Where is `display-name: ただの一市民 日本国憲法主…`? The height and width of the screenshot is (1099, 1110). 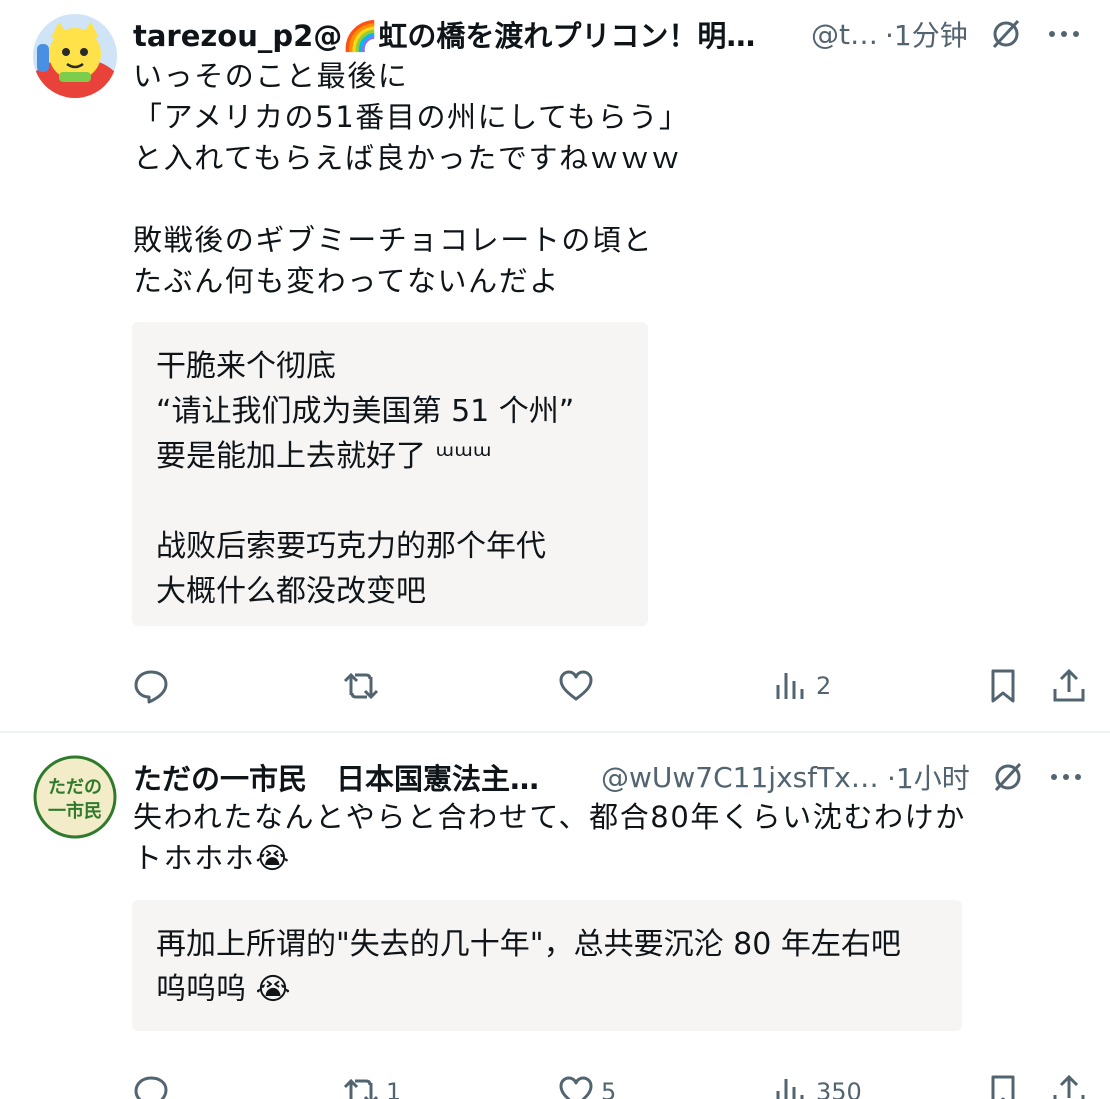 display-name: ただの一市民 日本国憲法主… is located at coordinates (353, 777).